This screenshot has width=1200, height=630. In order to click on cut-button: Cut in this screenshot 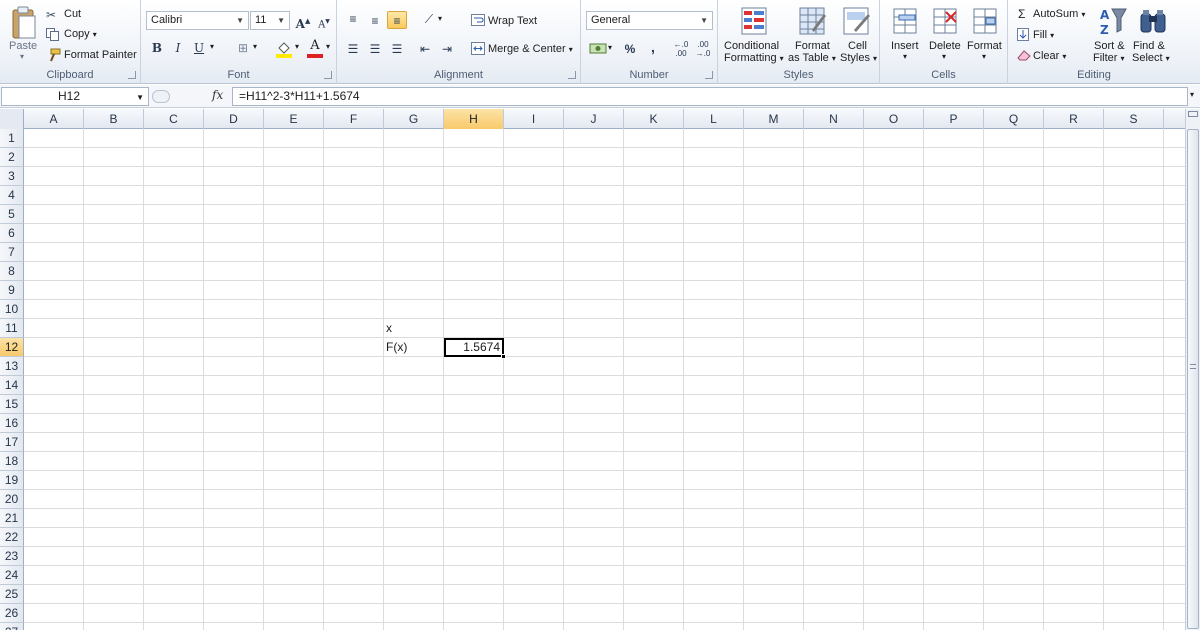, I will do `click(72, 14)`.